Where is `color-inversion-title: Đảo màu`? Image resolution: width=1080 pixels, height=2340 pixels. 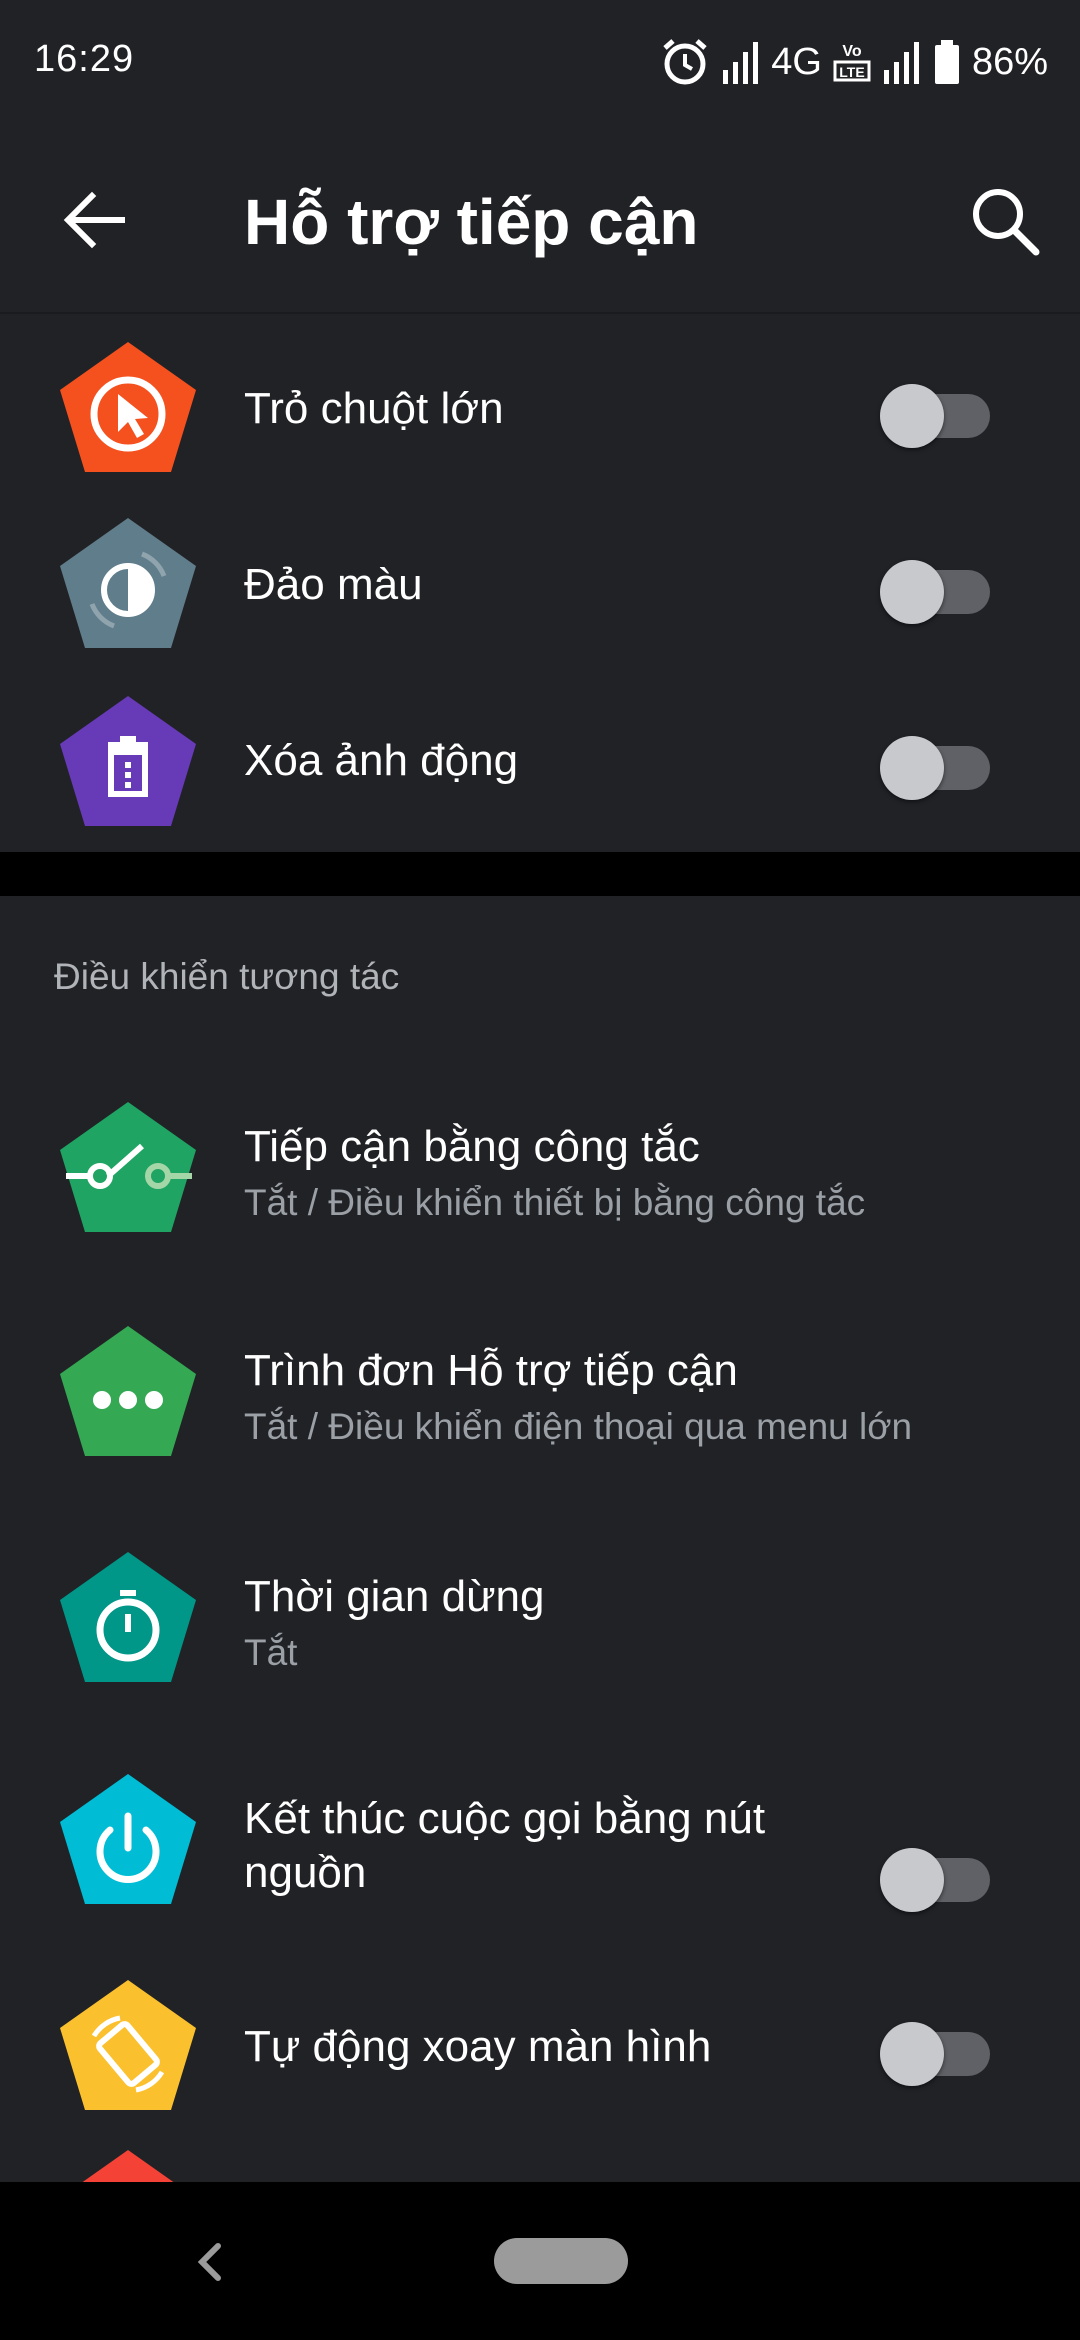
color-inversion-title: Đảo màu is located at coordinates (333, 584).